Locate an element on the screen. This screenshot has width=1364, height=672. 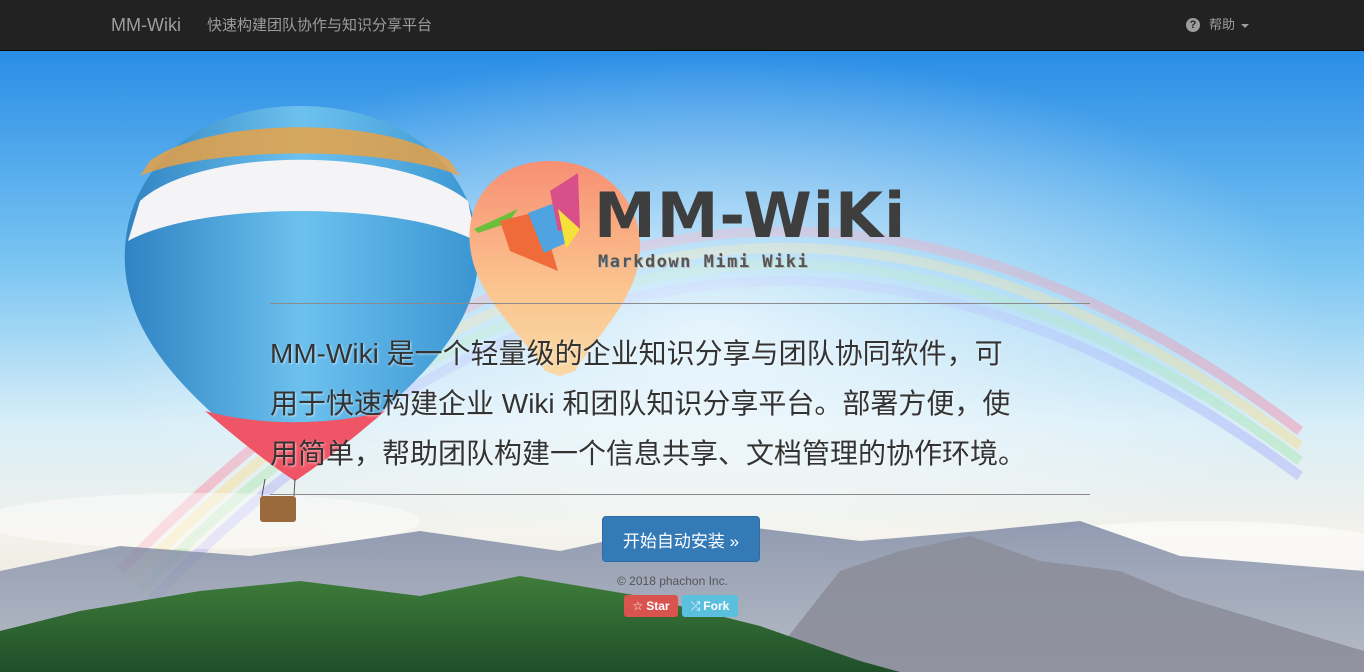
question-circle-icon: ? is located at coordinates (1193, 25).